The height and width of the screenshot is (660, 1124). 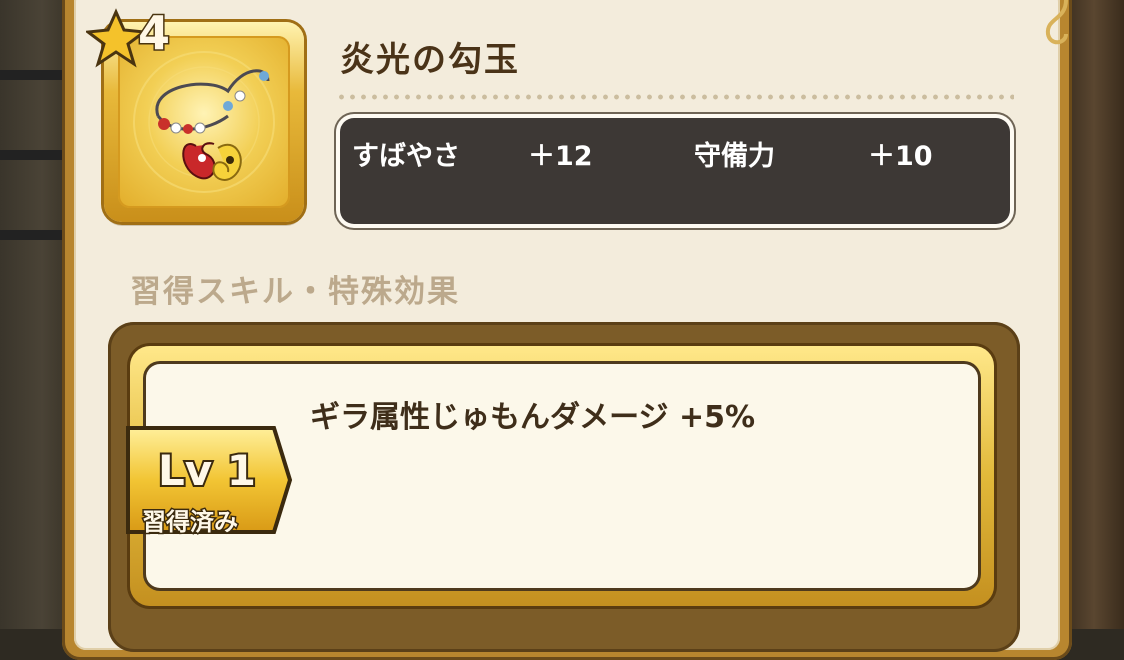 I want to click on rarity-number: 4, so click(x=153, y=33).